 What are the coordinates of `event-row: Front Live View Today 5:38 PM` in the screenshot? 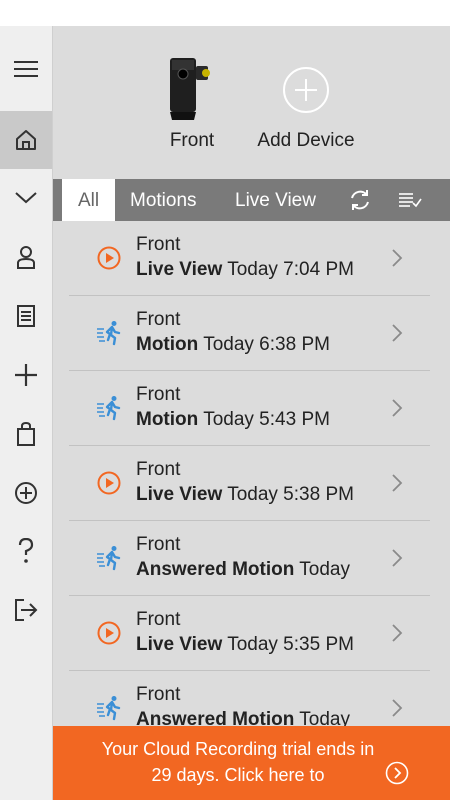 It's located at (251, 483).